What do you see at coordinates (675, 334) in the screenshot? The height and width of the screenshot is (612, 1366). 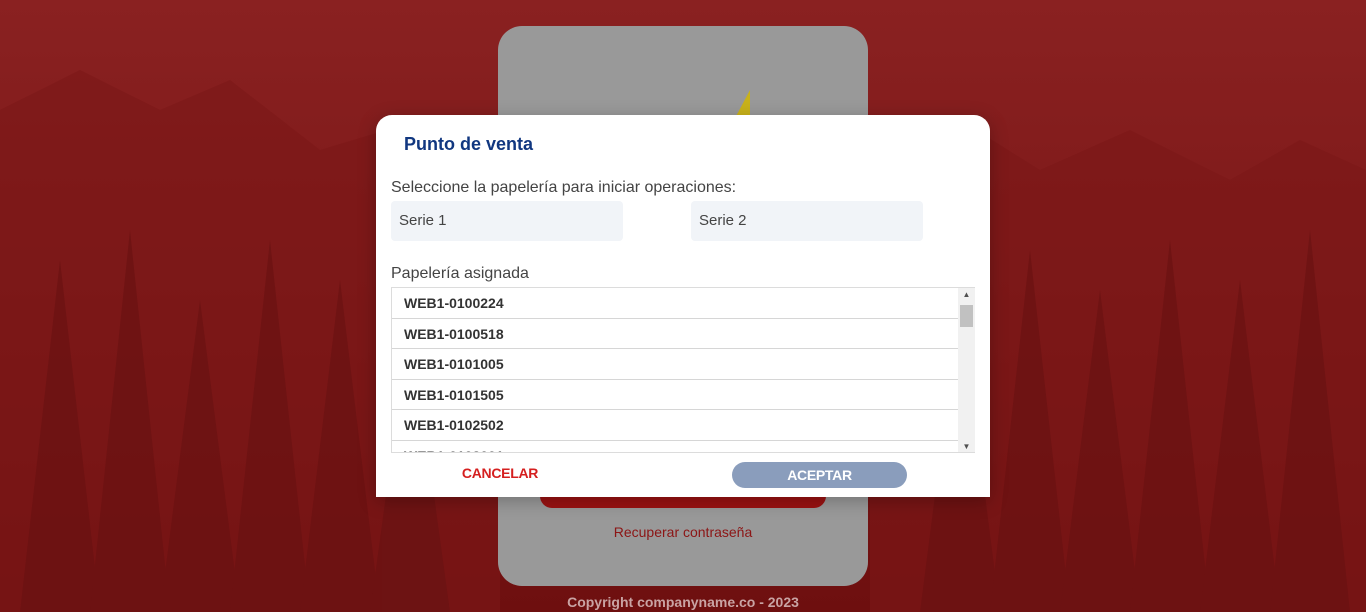 I see `list-item: WEB1-0100518` at bounding box center [675, 334].